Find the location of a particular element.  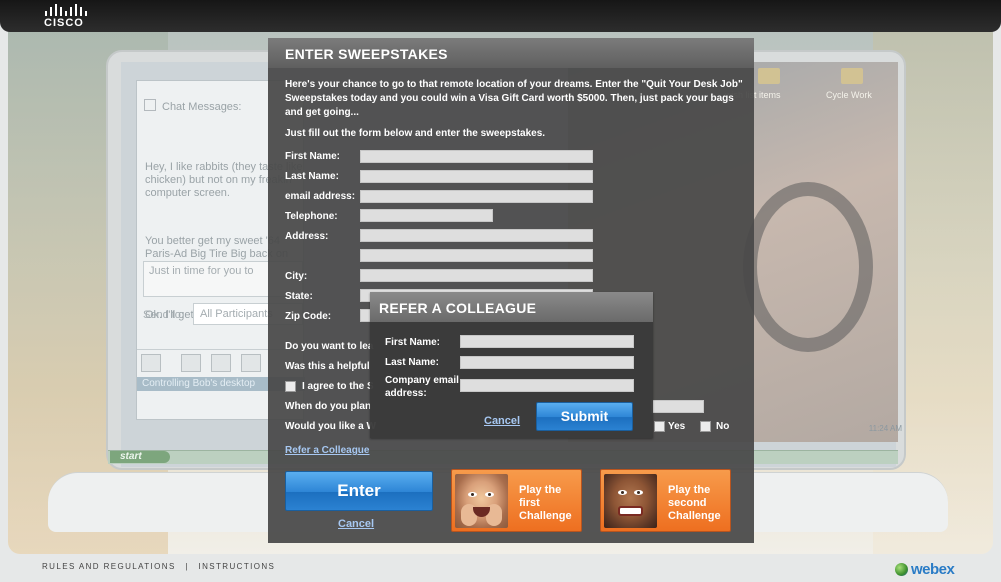

motorcycle-wheel is located at coordinates (808, 267).